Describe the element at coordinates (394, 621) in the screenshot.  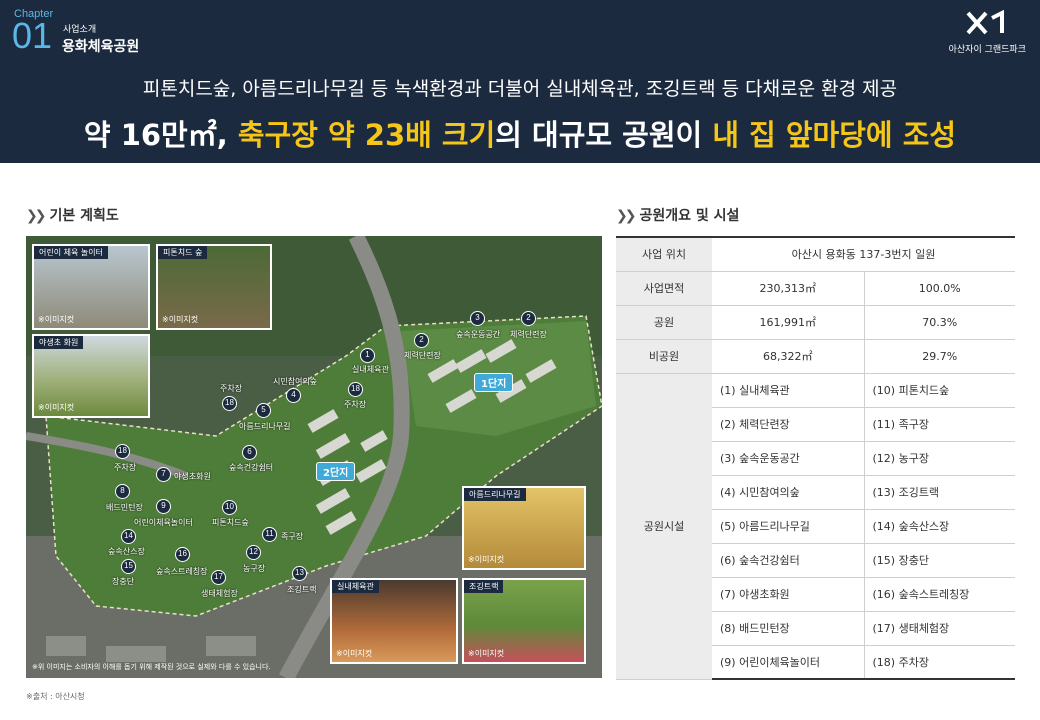
I see `photo-indoor-gym: 실내체육관 ※이미지컷` at that location.